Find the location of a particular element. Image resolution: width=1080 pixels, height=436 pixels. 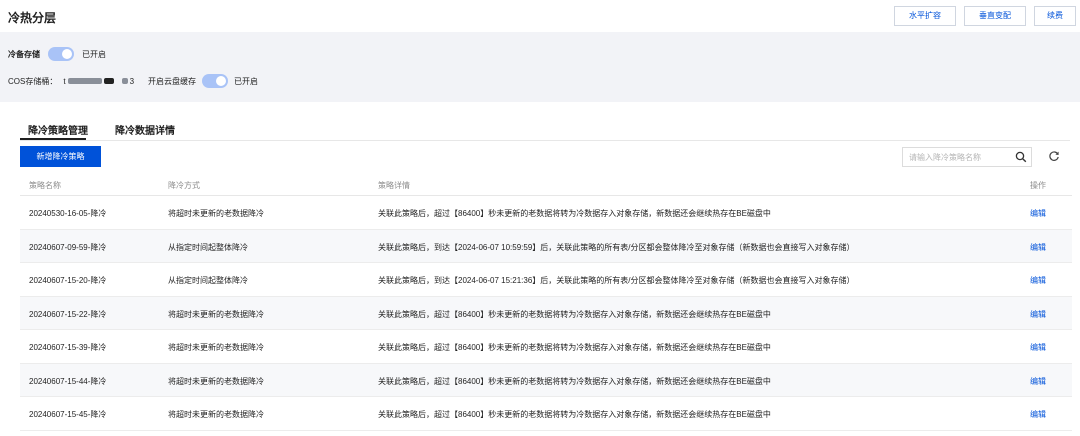

cos-bucket-value: t 3 is located at coordinates (98, 81).